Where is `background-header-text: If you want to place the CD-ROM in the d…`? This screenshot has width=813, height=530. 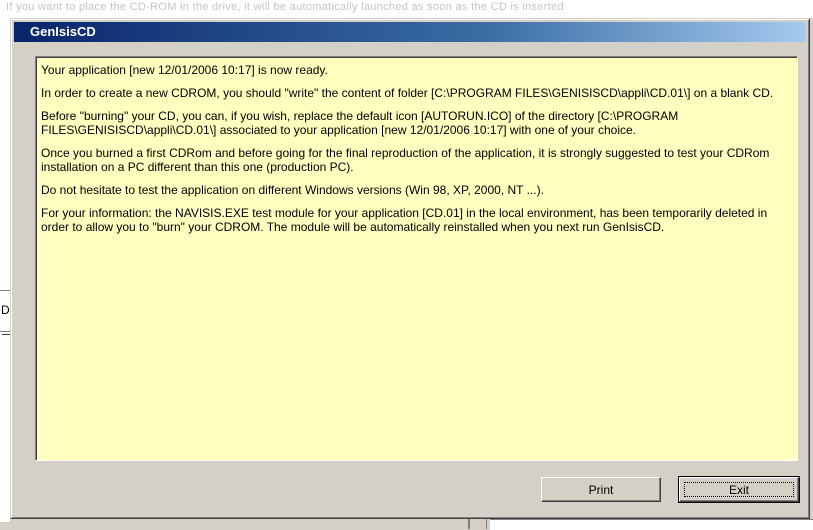
background-header-text: If you want to place the CD-ROM in the d… is located at coordinates (285, 7).